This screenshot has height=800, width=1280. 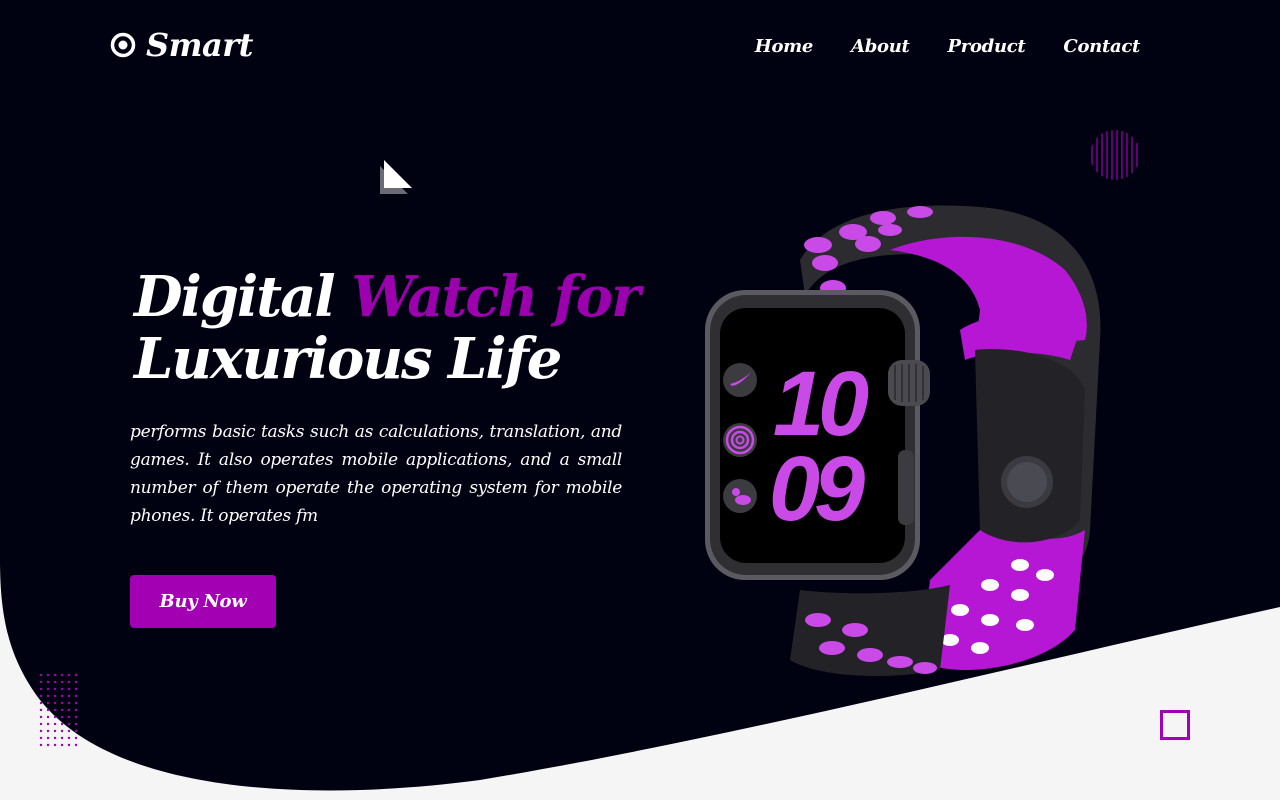 I want to click on target-icon, so click(x=123, y=45).